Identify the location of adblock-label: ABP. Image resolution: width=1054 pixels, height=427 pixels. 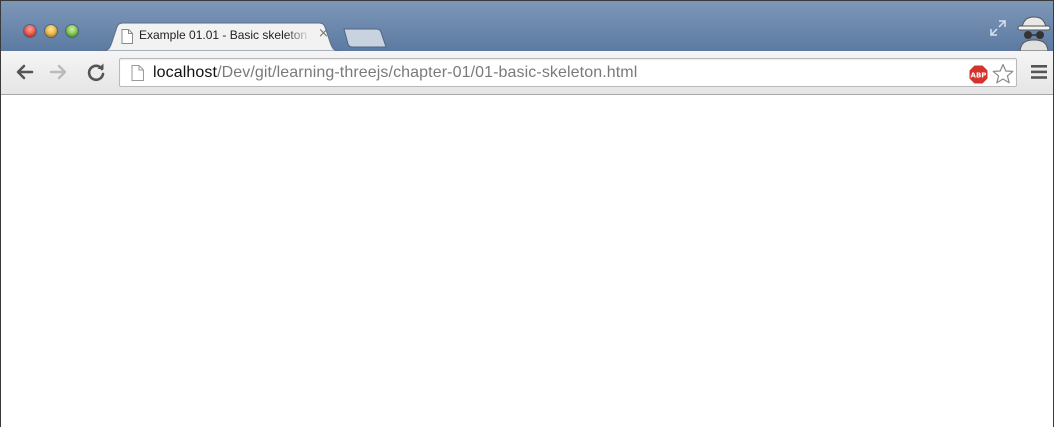
(979, 76).